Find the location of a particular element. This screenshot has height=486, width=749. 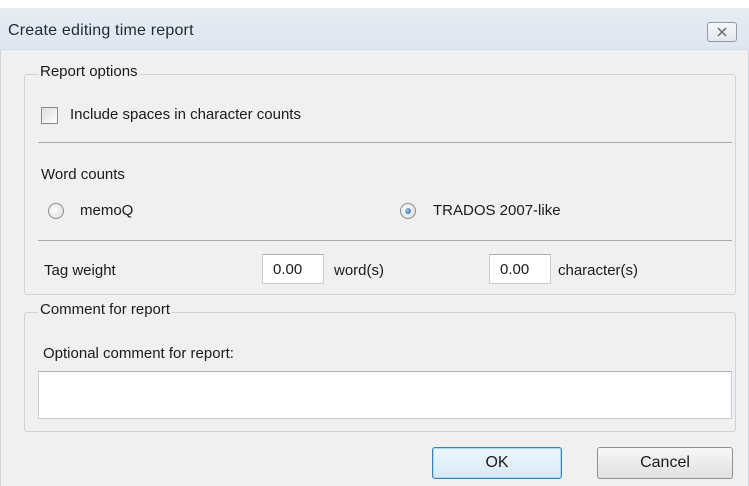

comment-legend: Comment for report is located at coordinates (105, 309).